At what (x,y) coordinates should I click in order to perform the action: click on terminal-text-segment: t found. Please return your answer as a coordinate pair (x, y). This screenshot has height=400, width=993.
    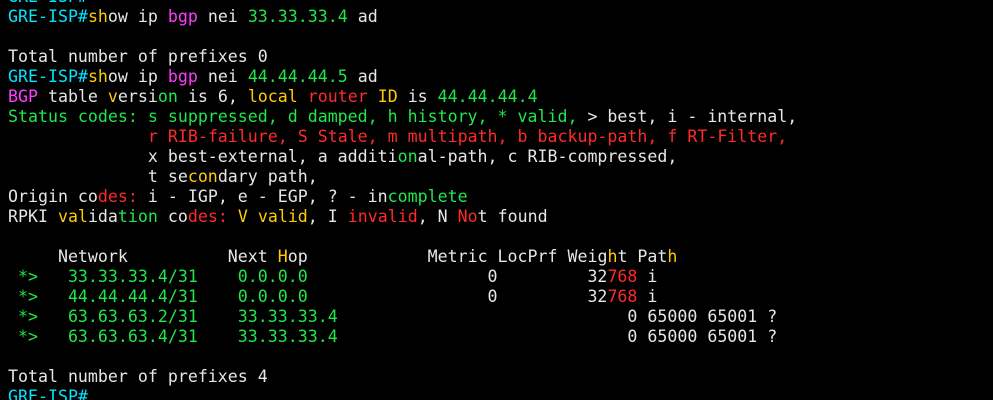
    Looking at the image, I should click on (512, 216).